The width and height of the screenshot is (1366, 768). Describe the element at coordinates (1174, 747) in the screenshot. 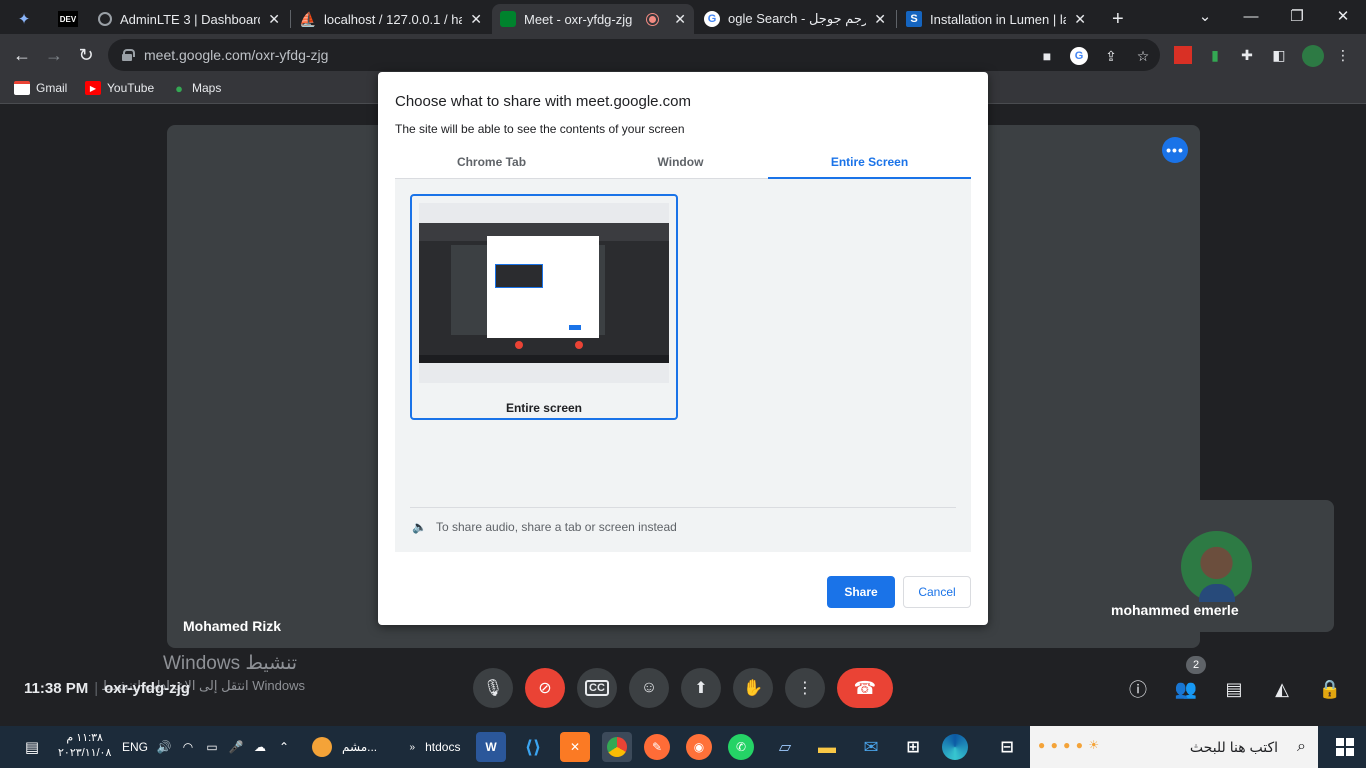

I see `taskbar-search: ● ● ● ● ☀ اكتب هنا للبحث ⌕` at that location.